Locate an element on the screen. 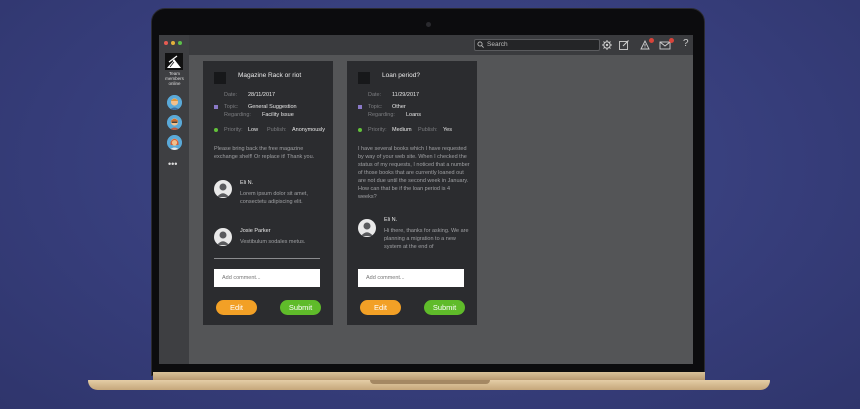 The height and width of the screenshot is (409, 860). ticket-title: Loan period? is located at coordinates (401, 75).